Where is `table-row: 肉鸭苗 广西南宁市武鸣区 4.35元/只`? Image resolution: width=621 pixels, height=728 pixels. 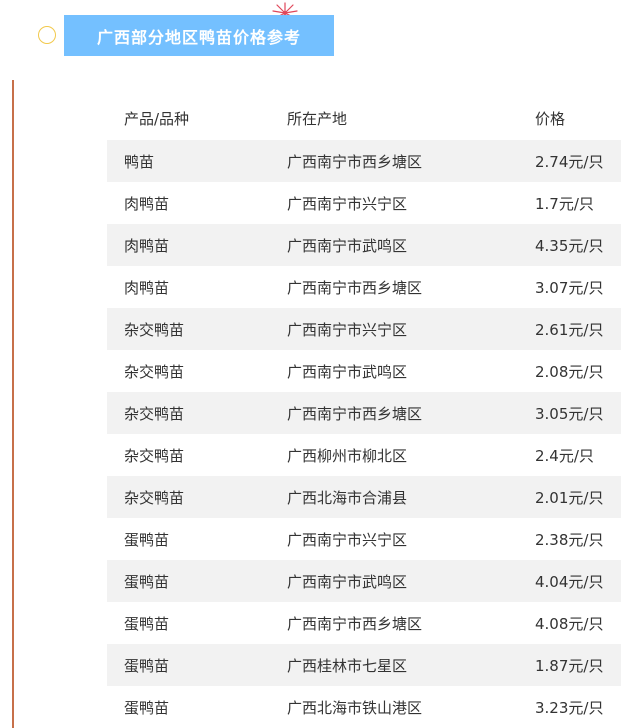 table-row: 肉鸭苗 广西南宁市武鸣区 4.35元/只 is located at coordinates (364, 245).